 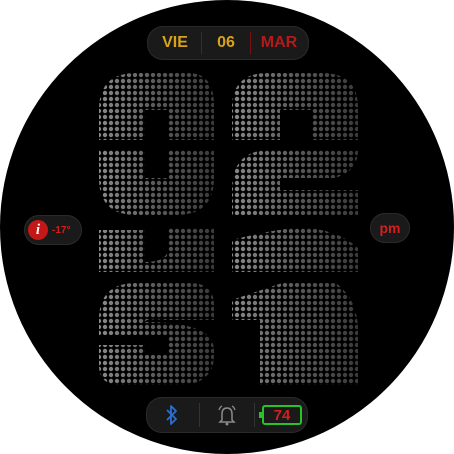 What do you see at coordinates (175, 42) in the screenshot?
I see `weekday-label: VIE` at bounding box center [175, 42].